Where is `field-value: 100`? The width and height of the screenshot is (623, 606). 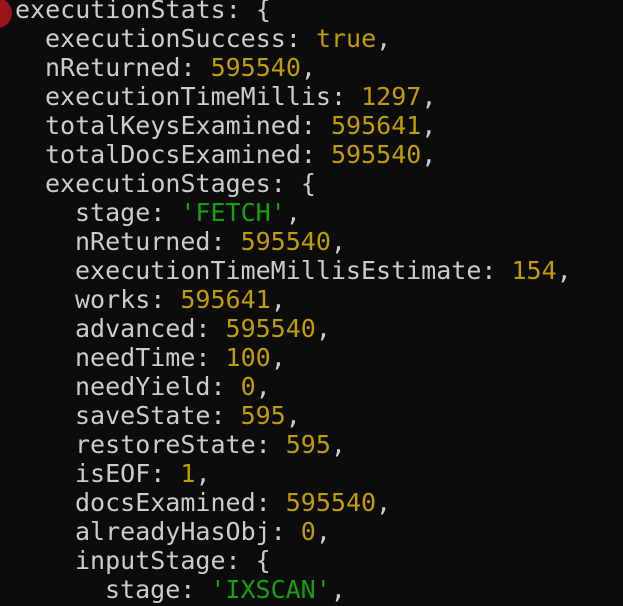 field-value: 100 is located at coordinates (248, 357).